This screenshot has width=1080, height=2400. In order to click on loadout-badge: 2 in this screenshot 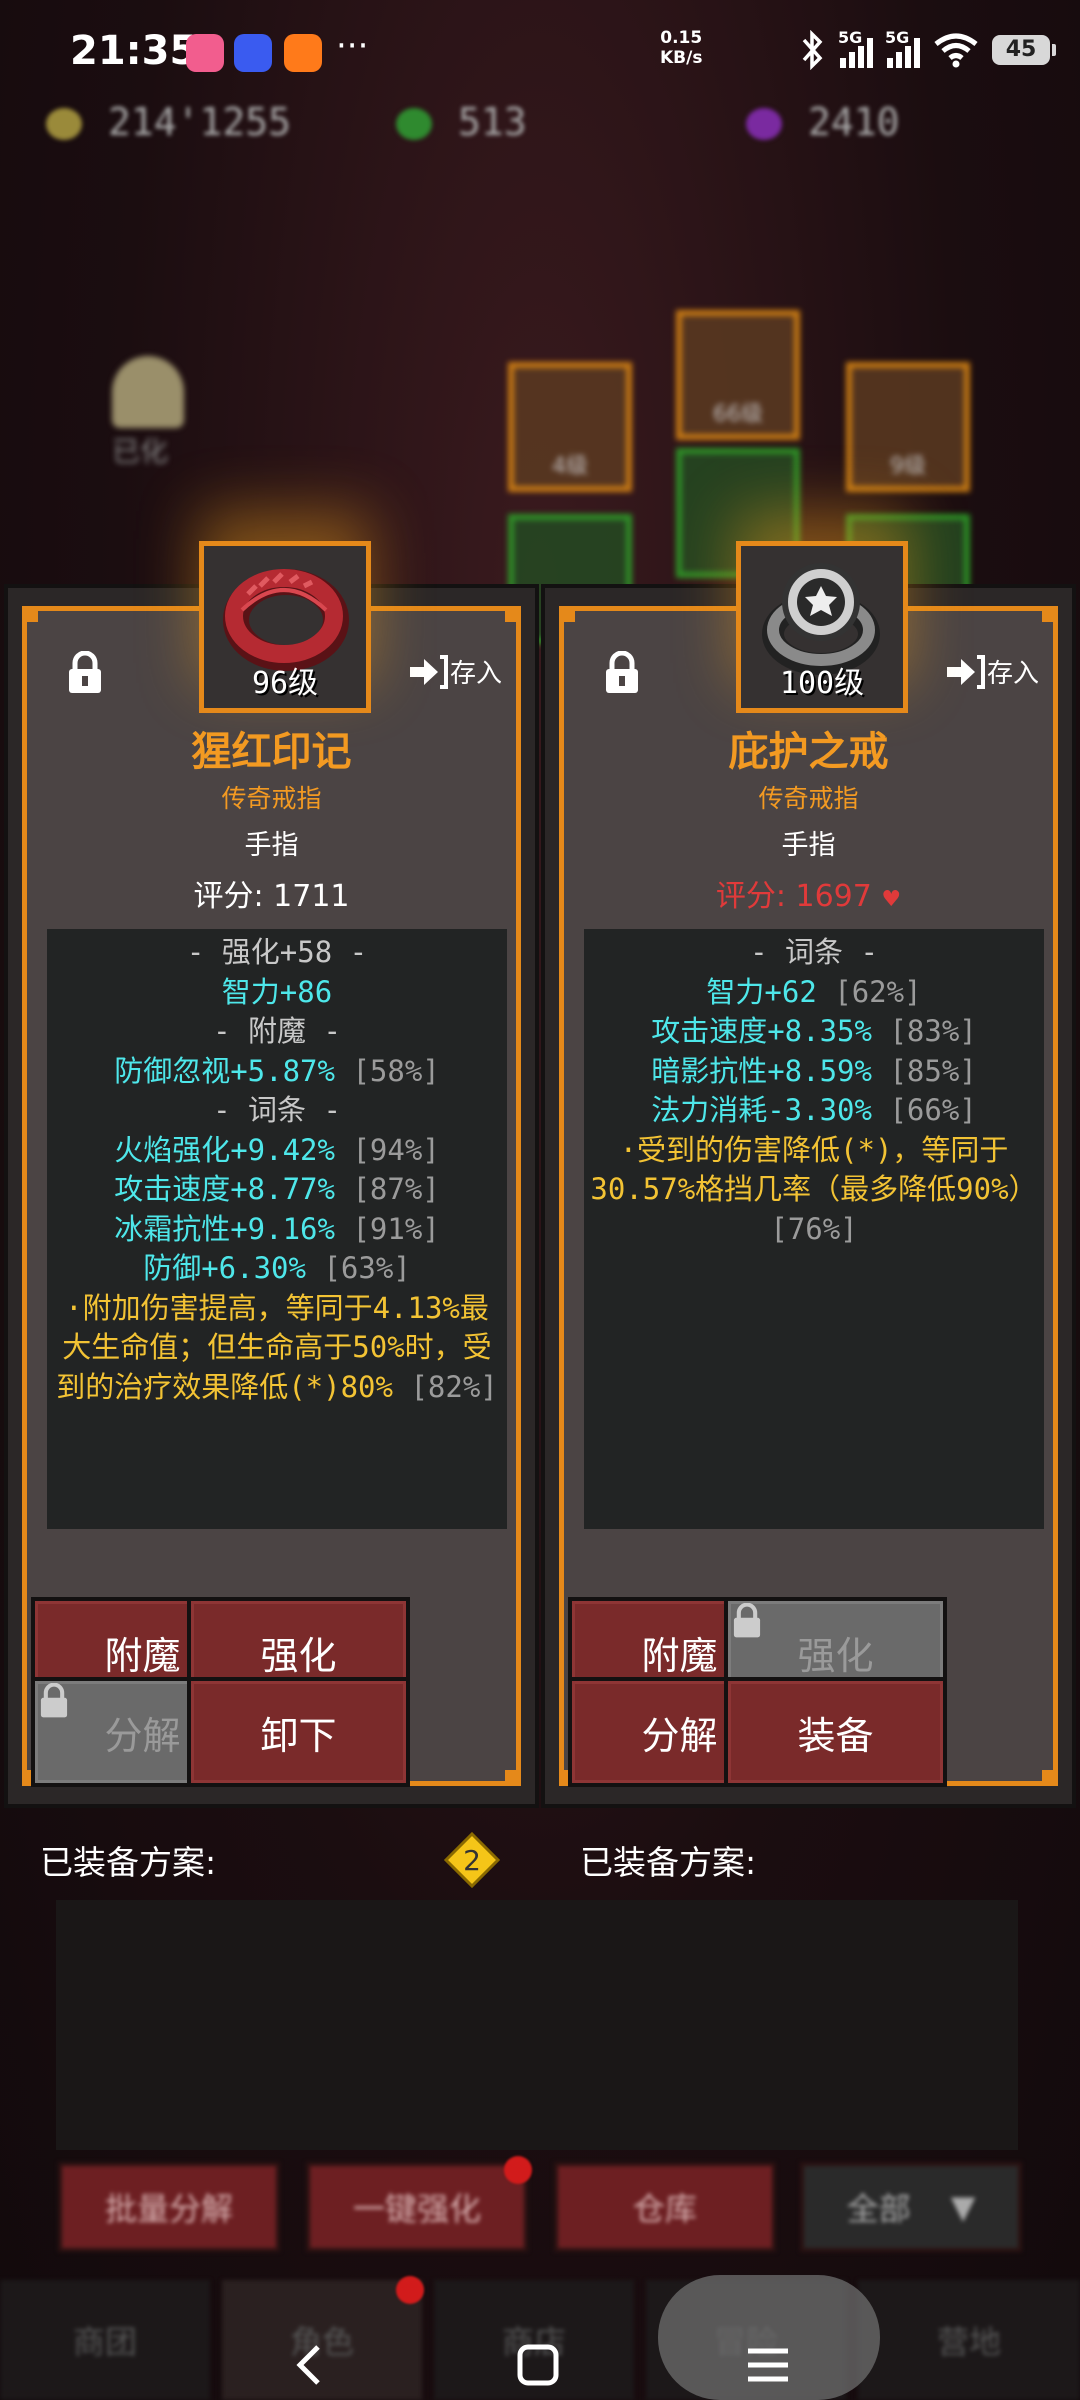, I will do `click(472, 1860)`.